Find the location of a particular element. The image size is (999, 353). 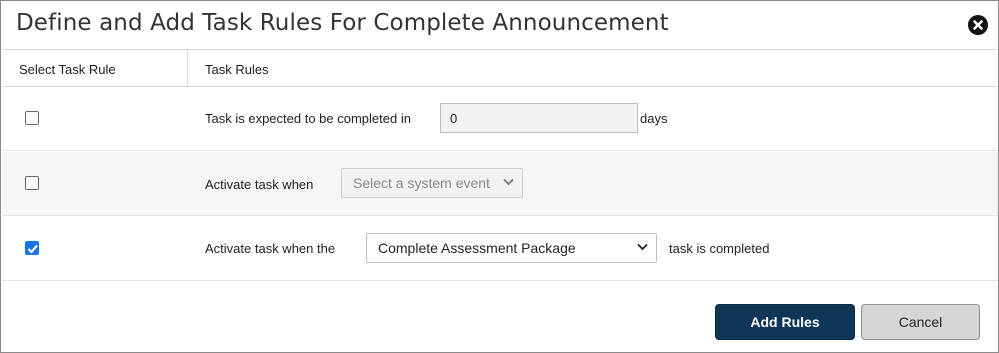

rule-label-task-completed: Activate task when the is located at coordinates (270, 248).